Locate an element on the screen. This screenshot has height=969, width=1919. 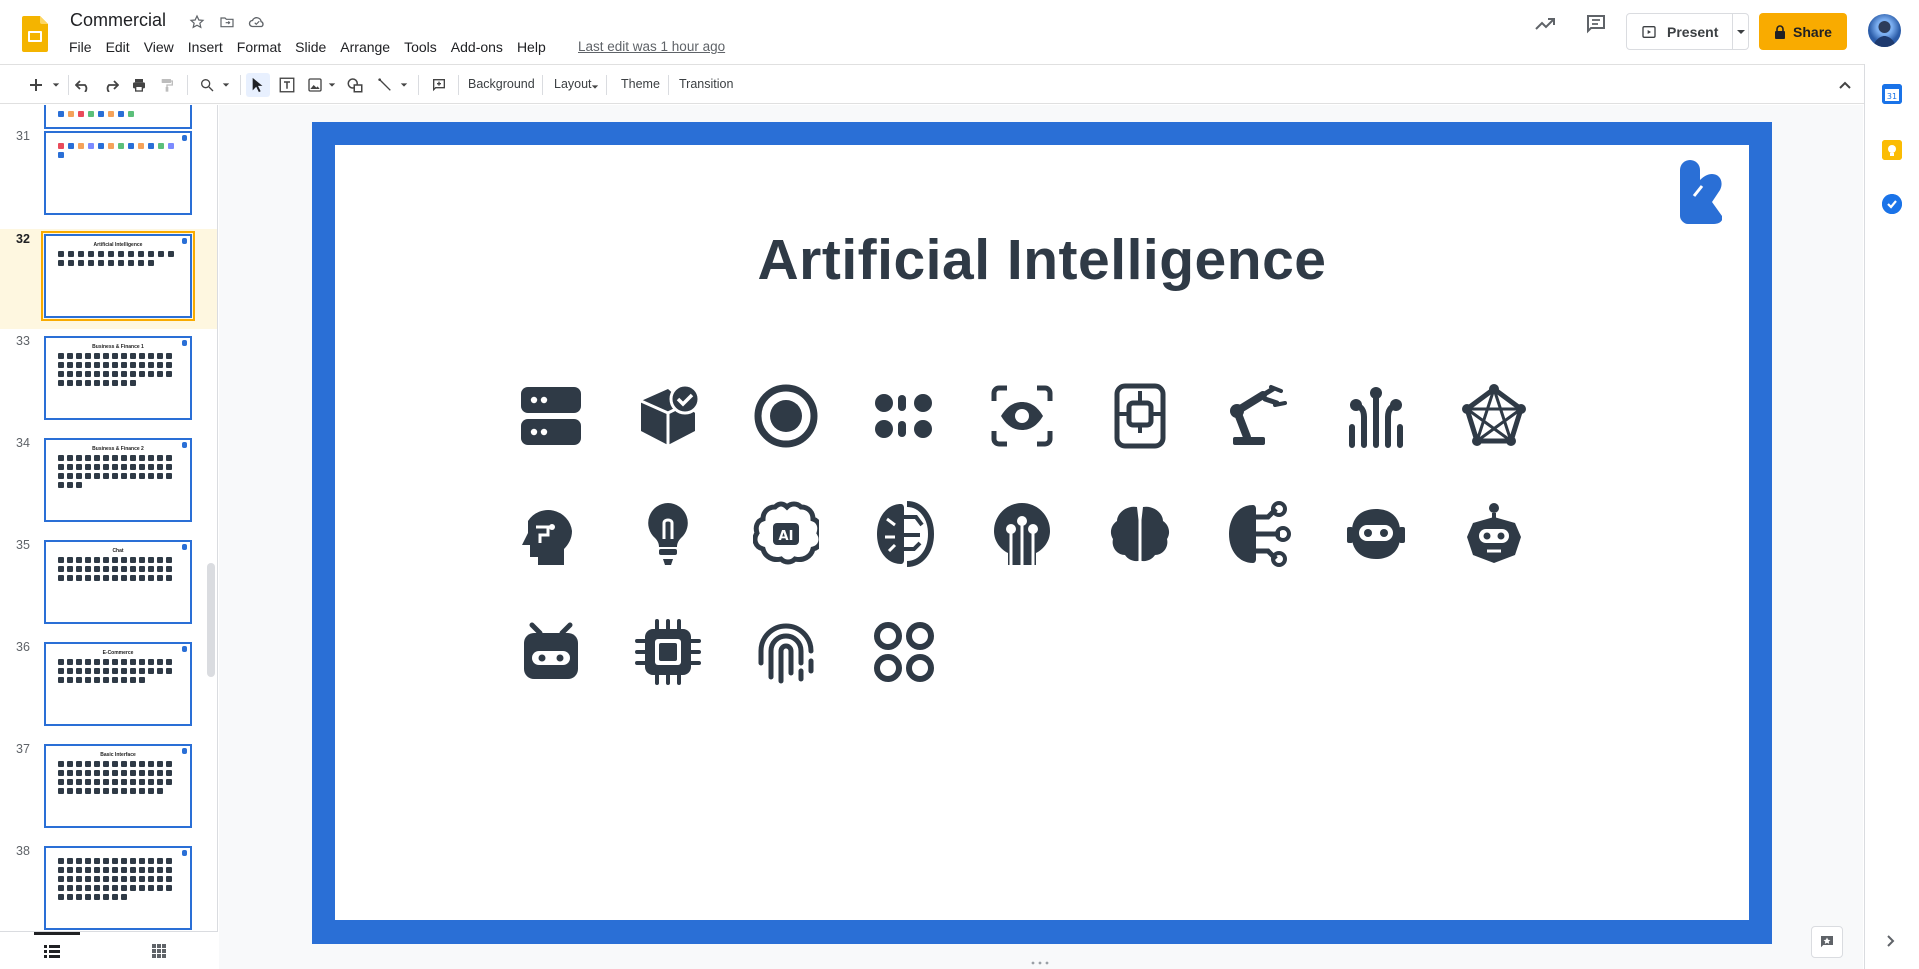
activity-icon is located at coordinates (1545, 26).